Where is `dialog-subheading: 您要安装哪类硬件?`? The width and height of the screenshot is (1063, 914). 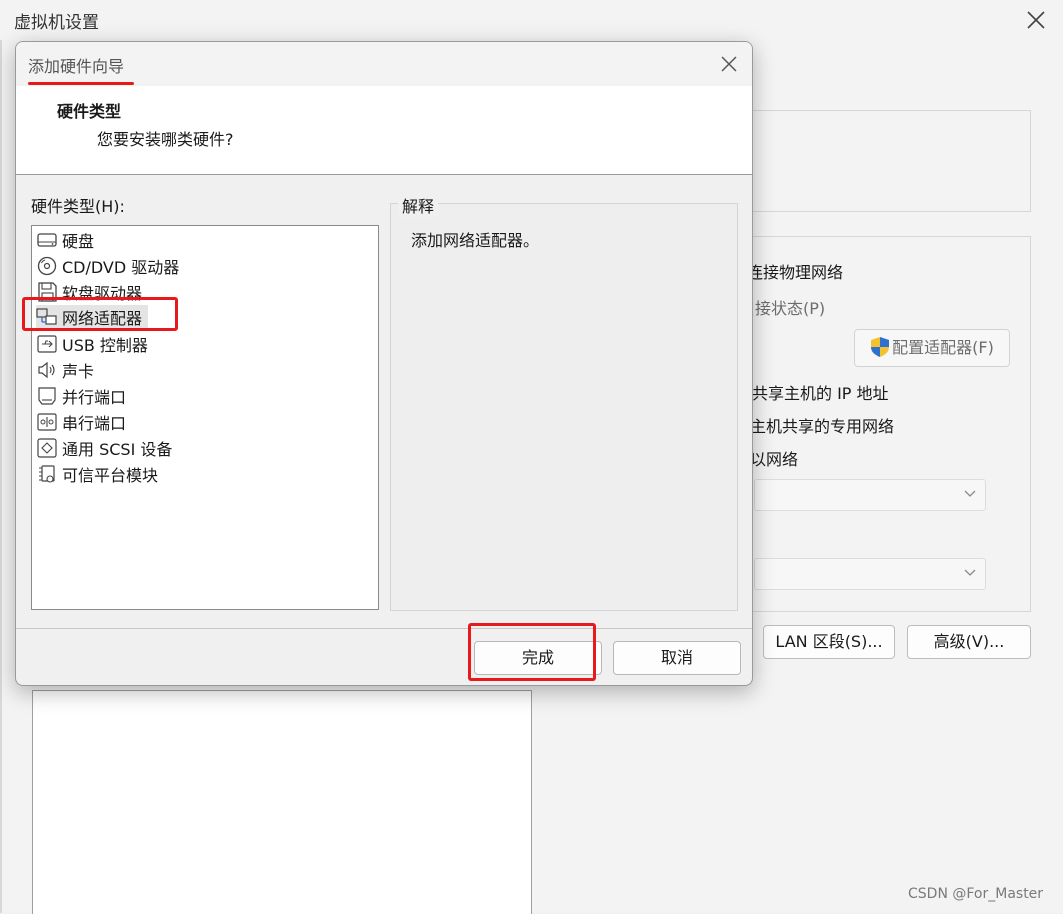 dialog-subheading: 您要安装哪类硬件? is located at coordinates (165, 139).